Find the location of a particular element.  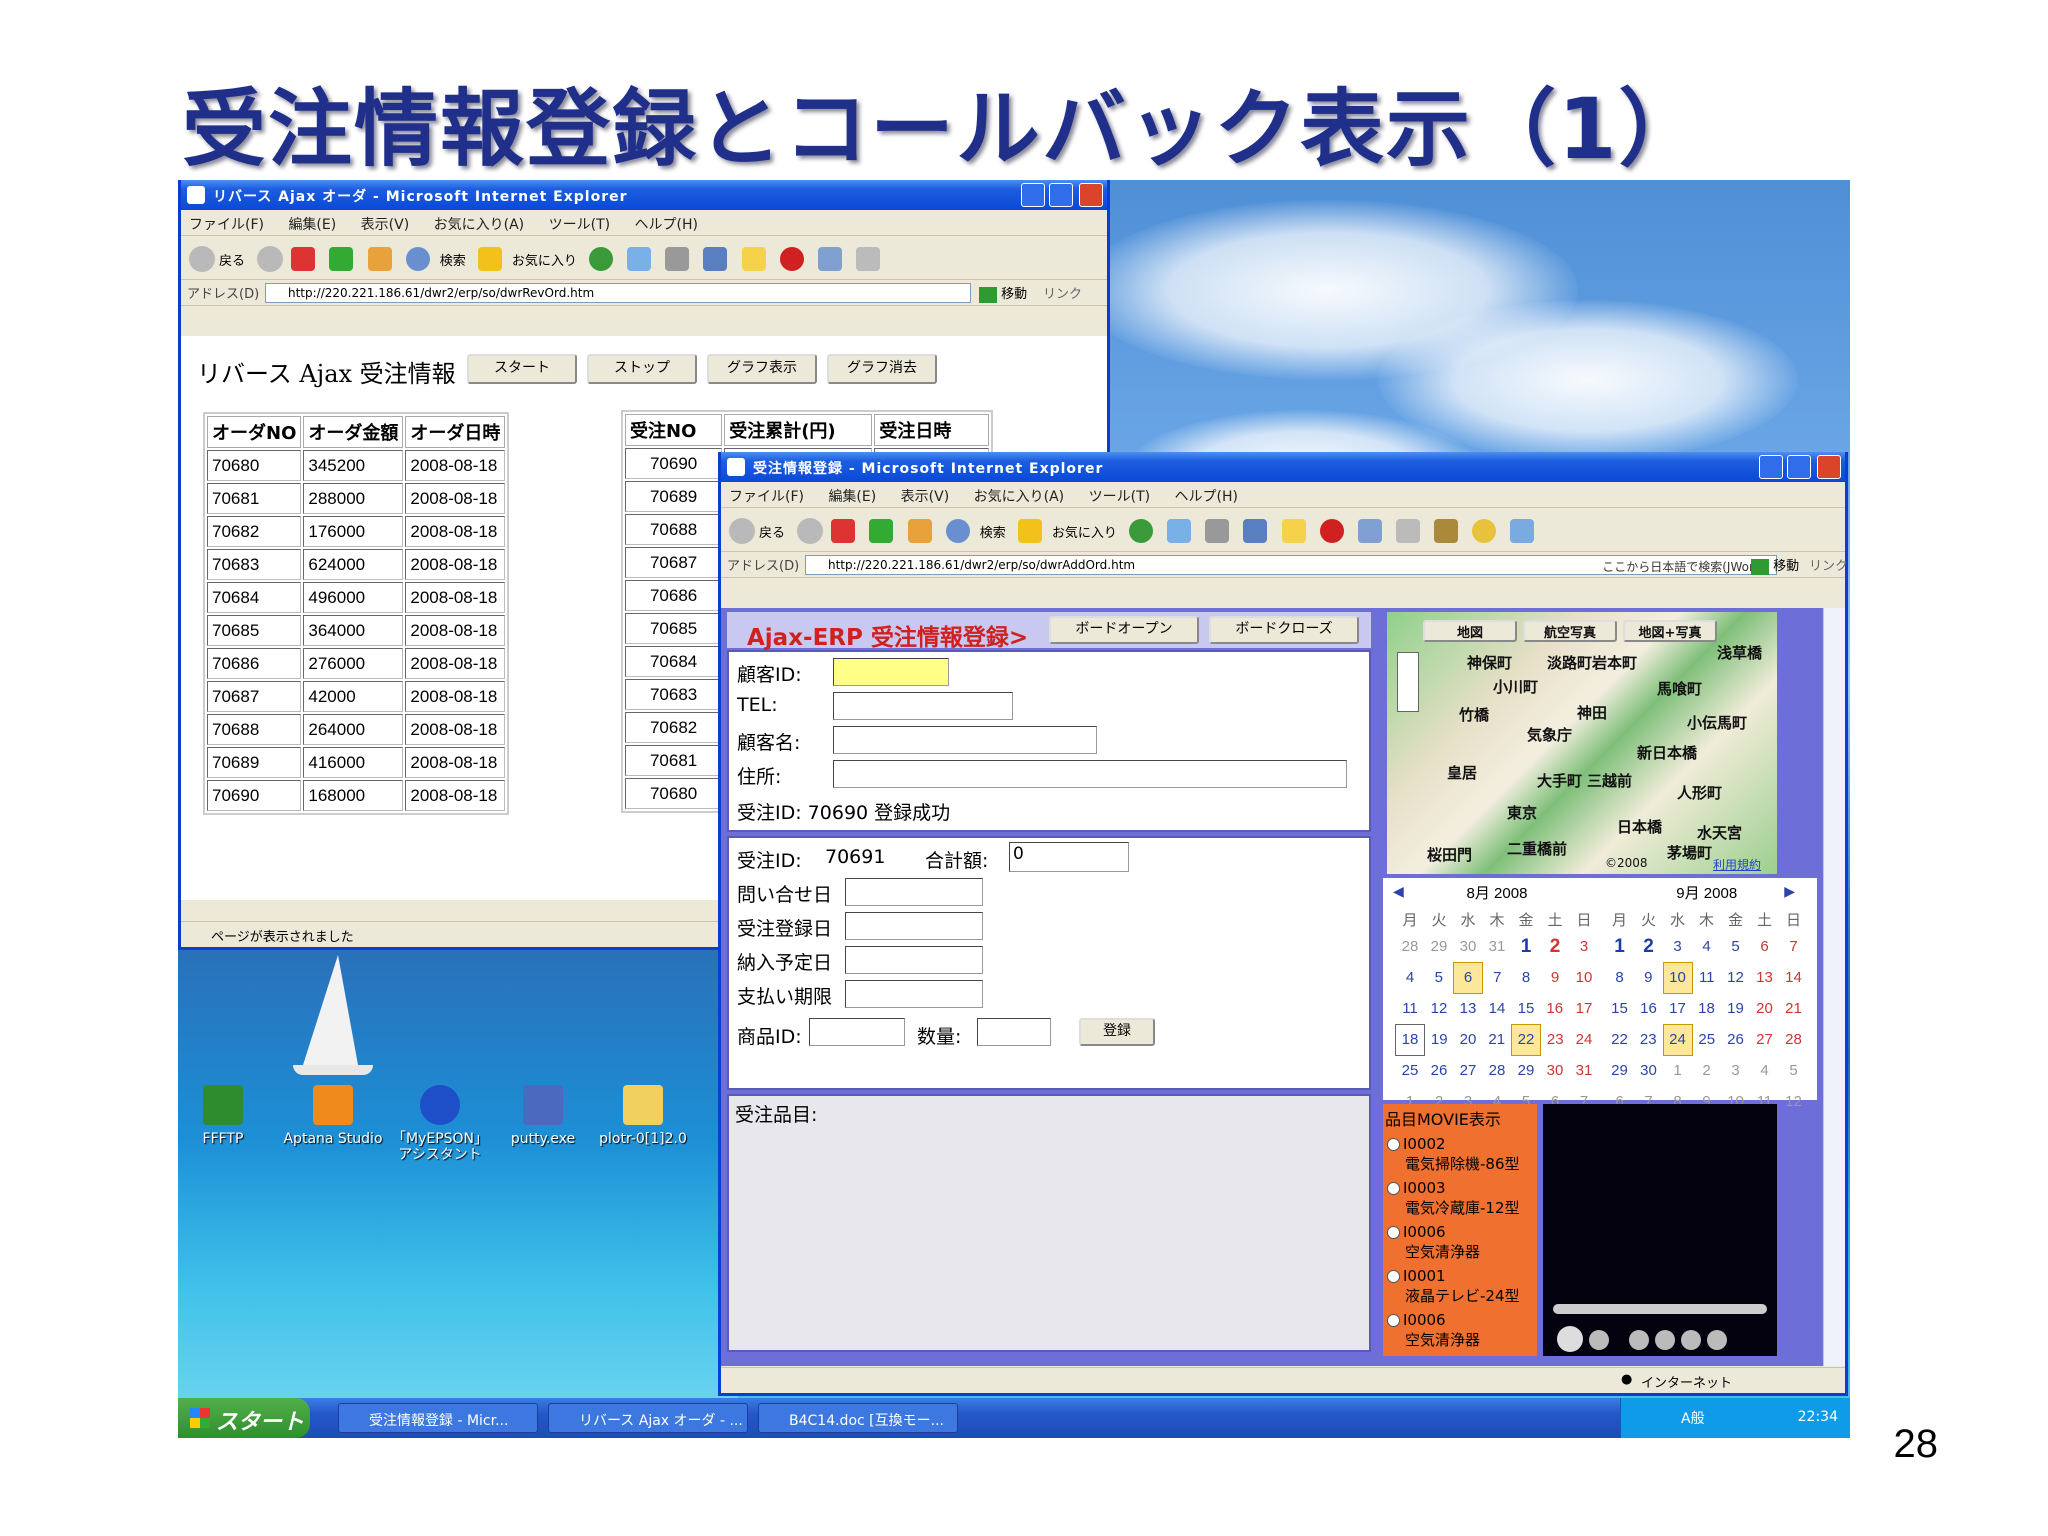

tools-icon is located at coordinates (1408, 531).